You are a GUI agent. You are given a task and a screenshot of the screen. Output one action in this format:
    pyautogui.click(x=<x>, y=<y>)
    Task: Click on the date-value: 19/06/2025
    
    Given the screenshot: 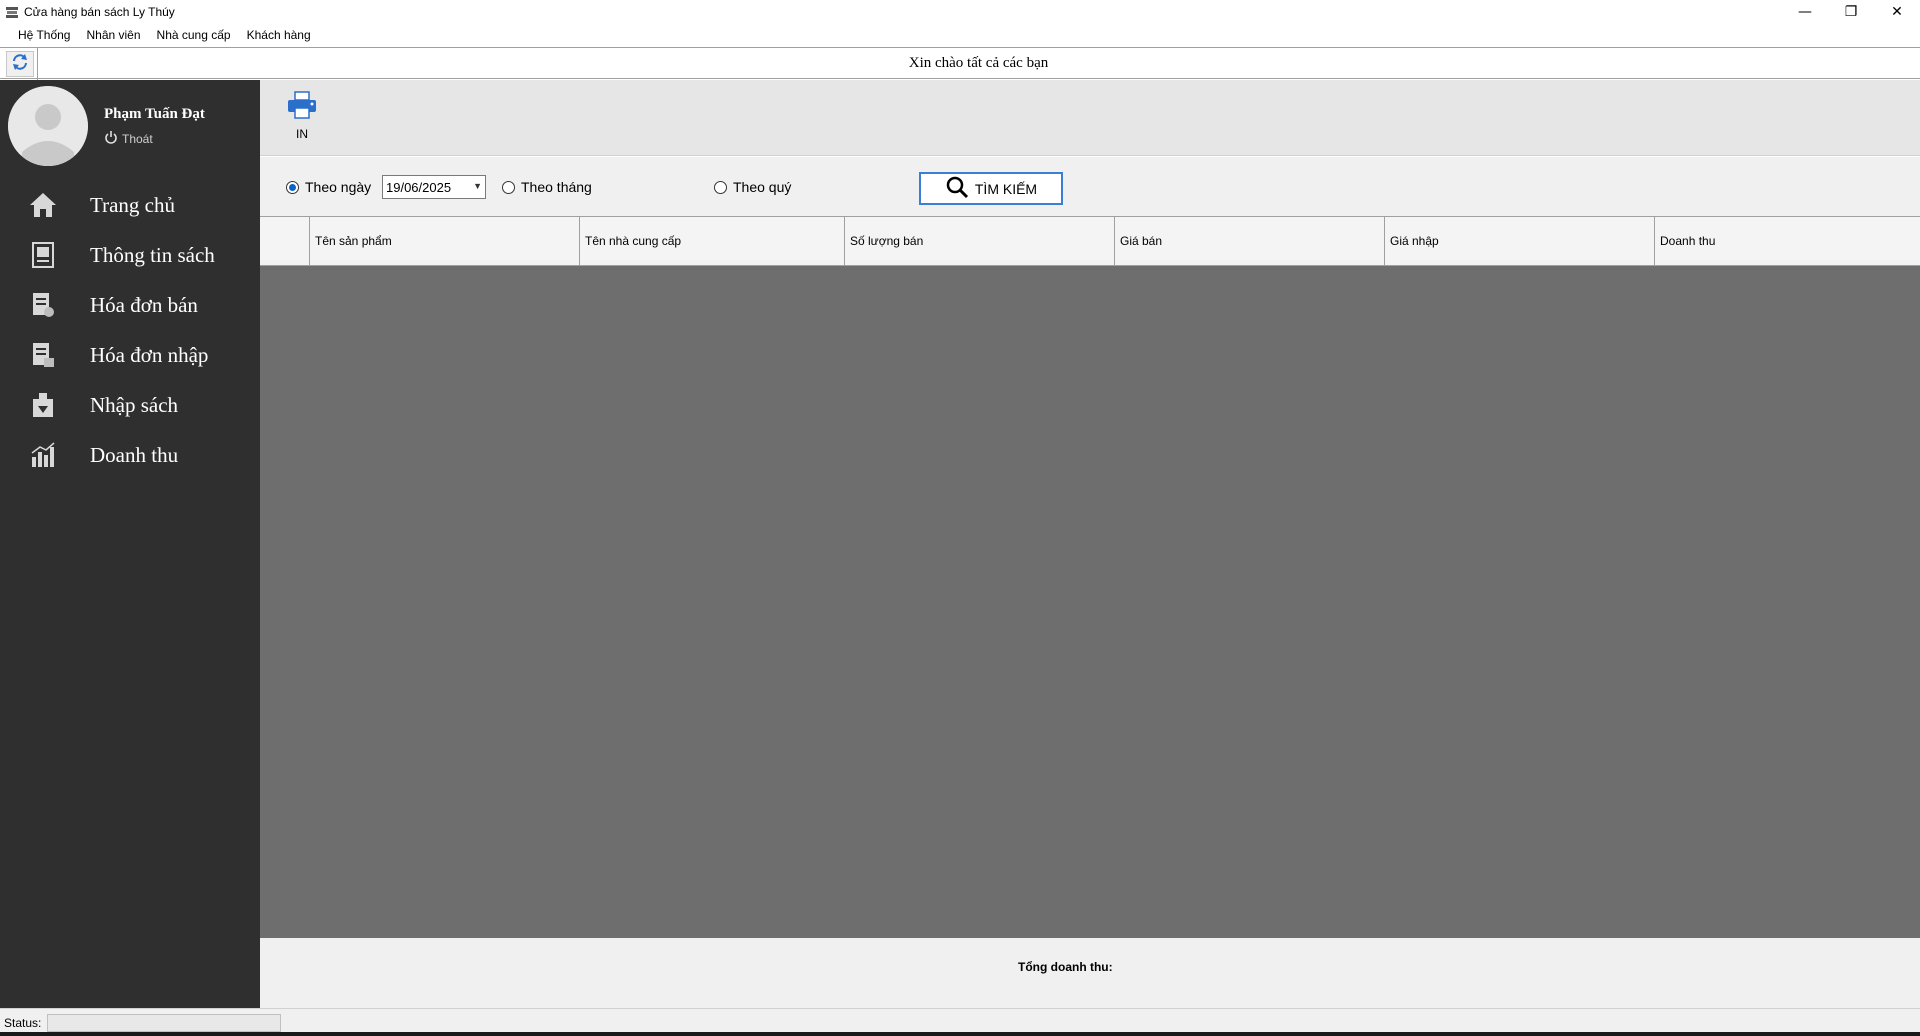 What is the action you would take?
    pyautogui.click(x=419, y=187)
    